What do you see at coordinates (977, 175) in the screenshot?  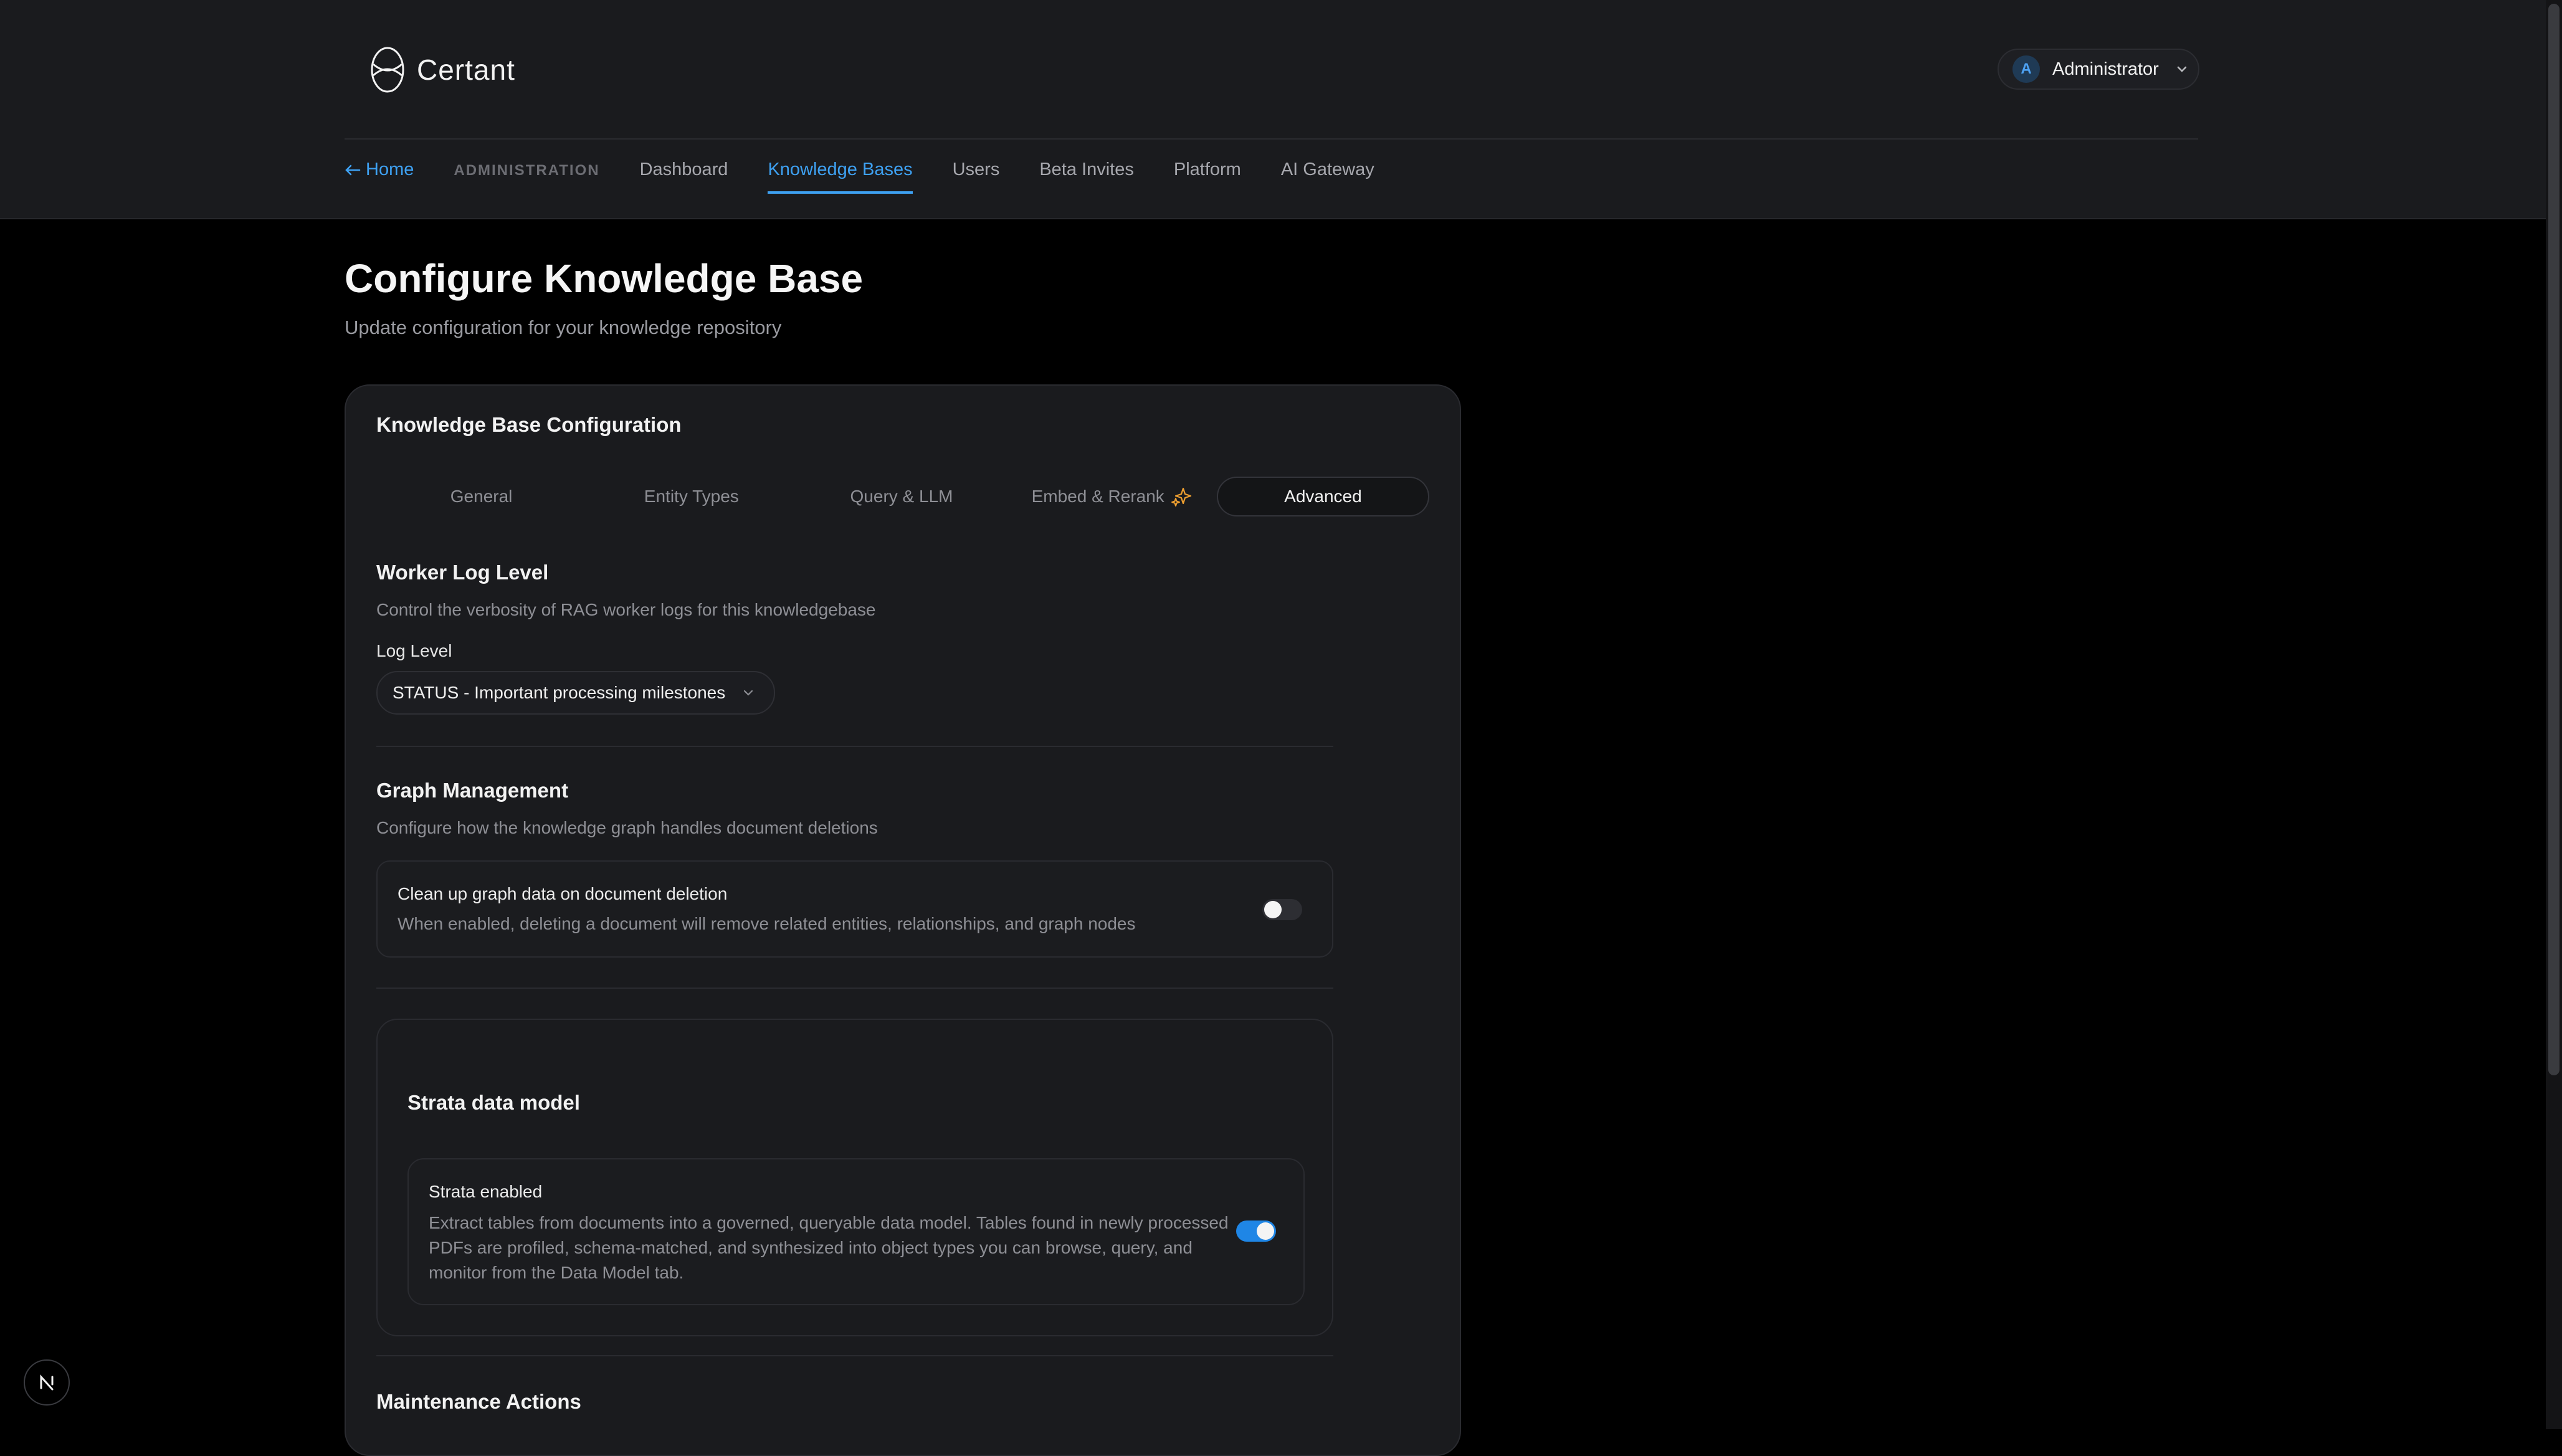 I see `nav-item-users: Users` at bounding box center [977, 175].